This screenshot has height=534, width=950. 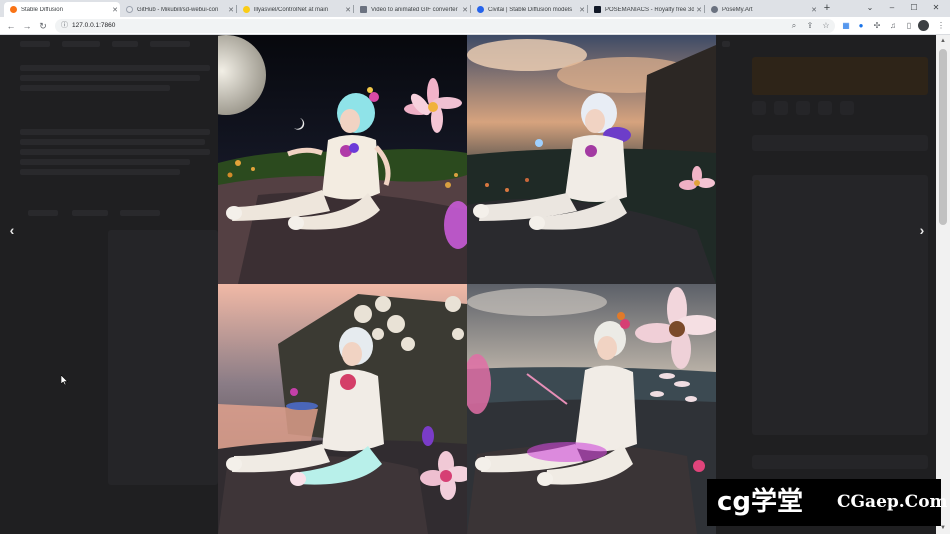 What do you see at coordinates (12, 230) in the screenshot?
I see `previous-image-button: ‹` at bounding box center [12, 230].